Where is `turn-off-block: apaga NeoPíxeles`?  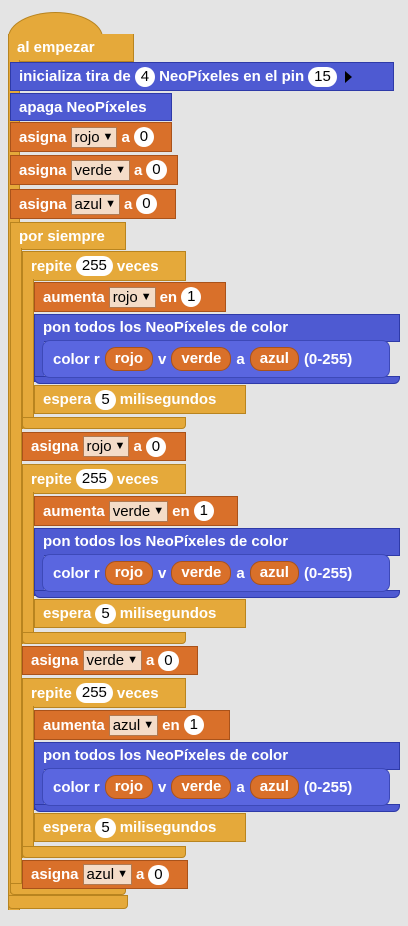
turn-off-block: apaga NeoPíxeles is located at coordinates (91, 107).